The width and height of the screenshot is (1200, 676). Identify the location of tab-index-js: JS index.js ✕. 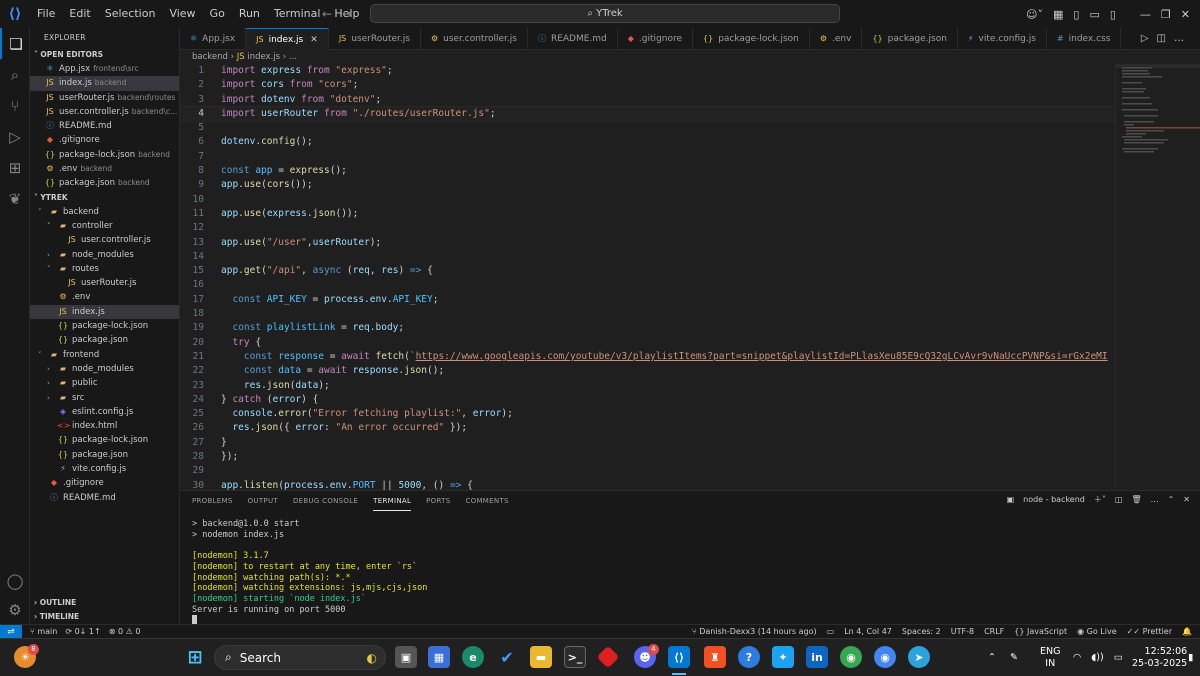
(287, 39).